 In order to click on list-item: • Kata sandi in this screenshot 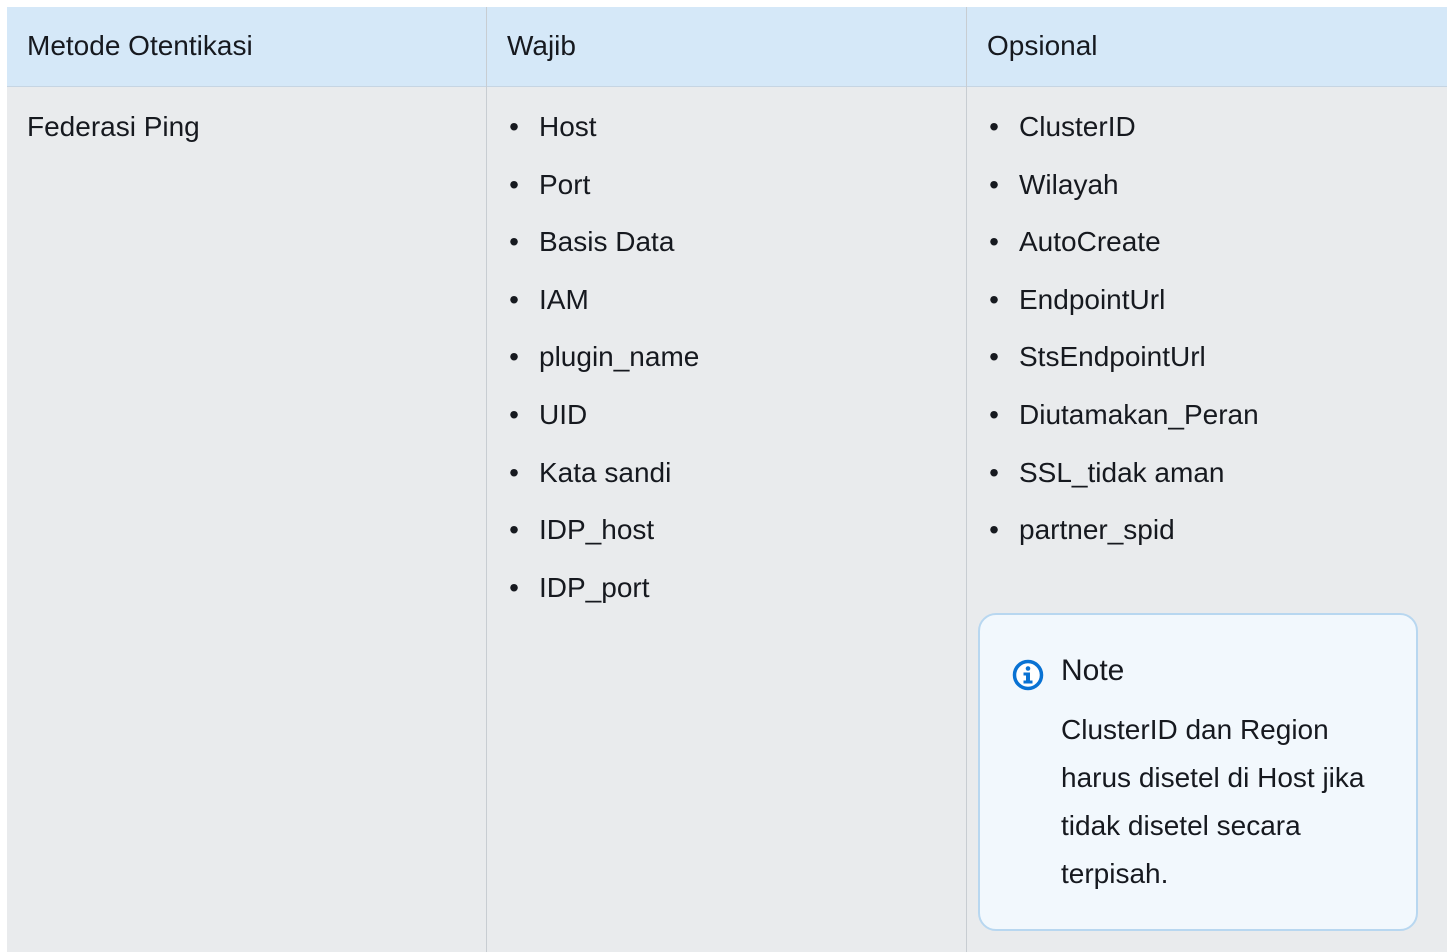, I will do `click(603, 482)`.